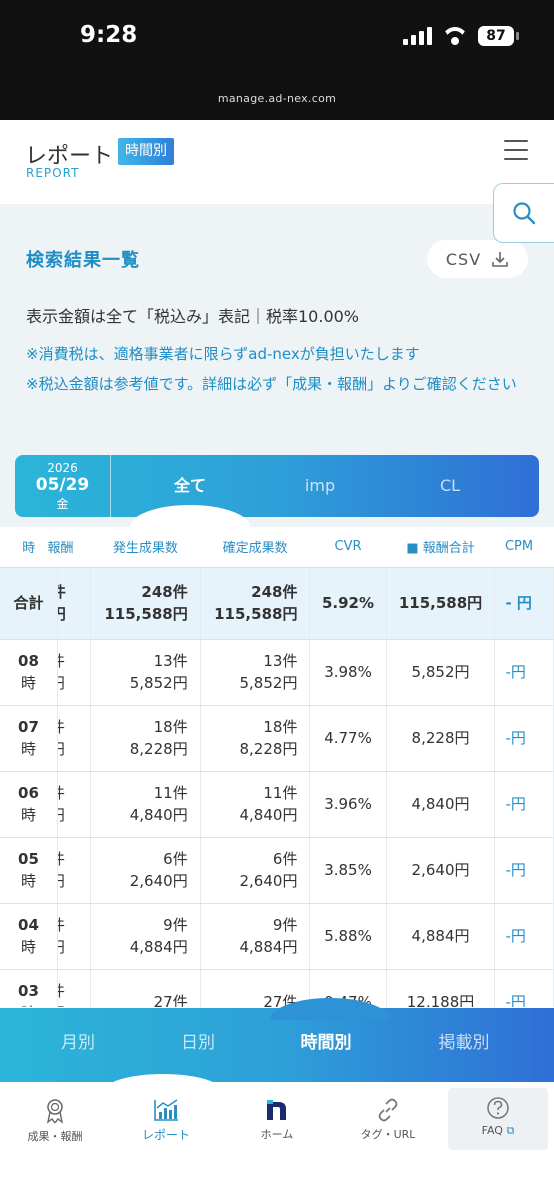 The image size is (554, 1200). I want to click on external-link-icon: ⧉, so click(510, 1130).